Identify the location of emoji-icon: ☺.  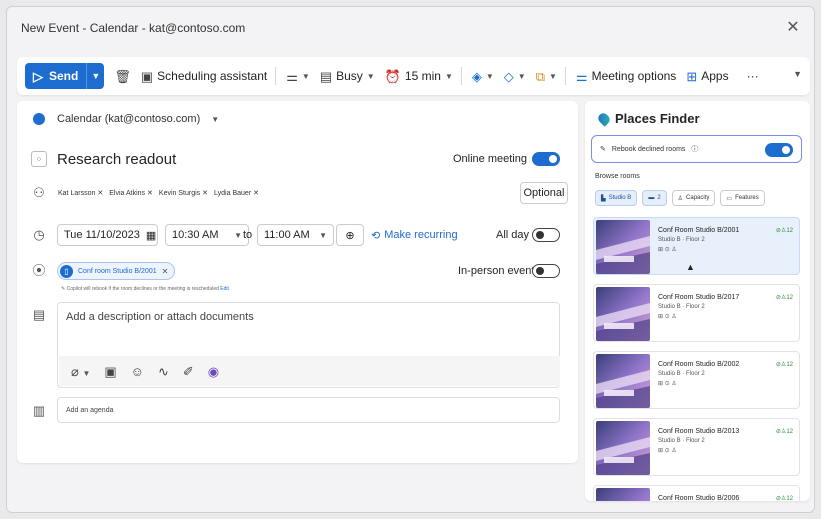
(137, 371).